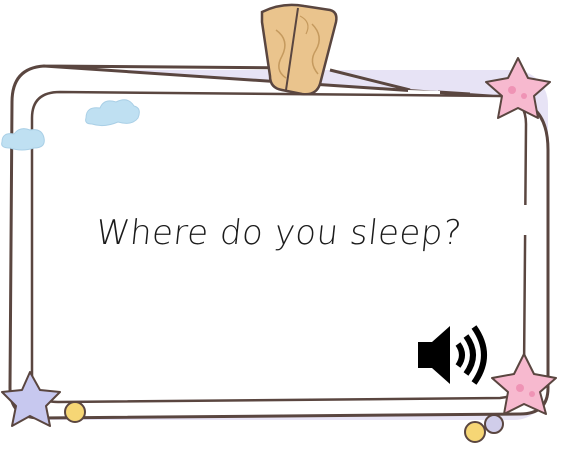  I want to click on play-audio-button, so click(455, 355).